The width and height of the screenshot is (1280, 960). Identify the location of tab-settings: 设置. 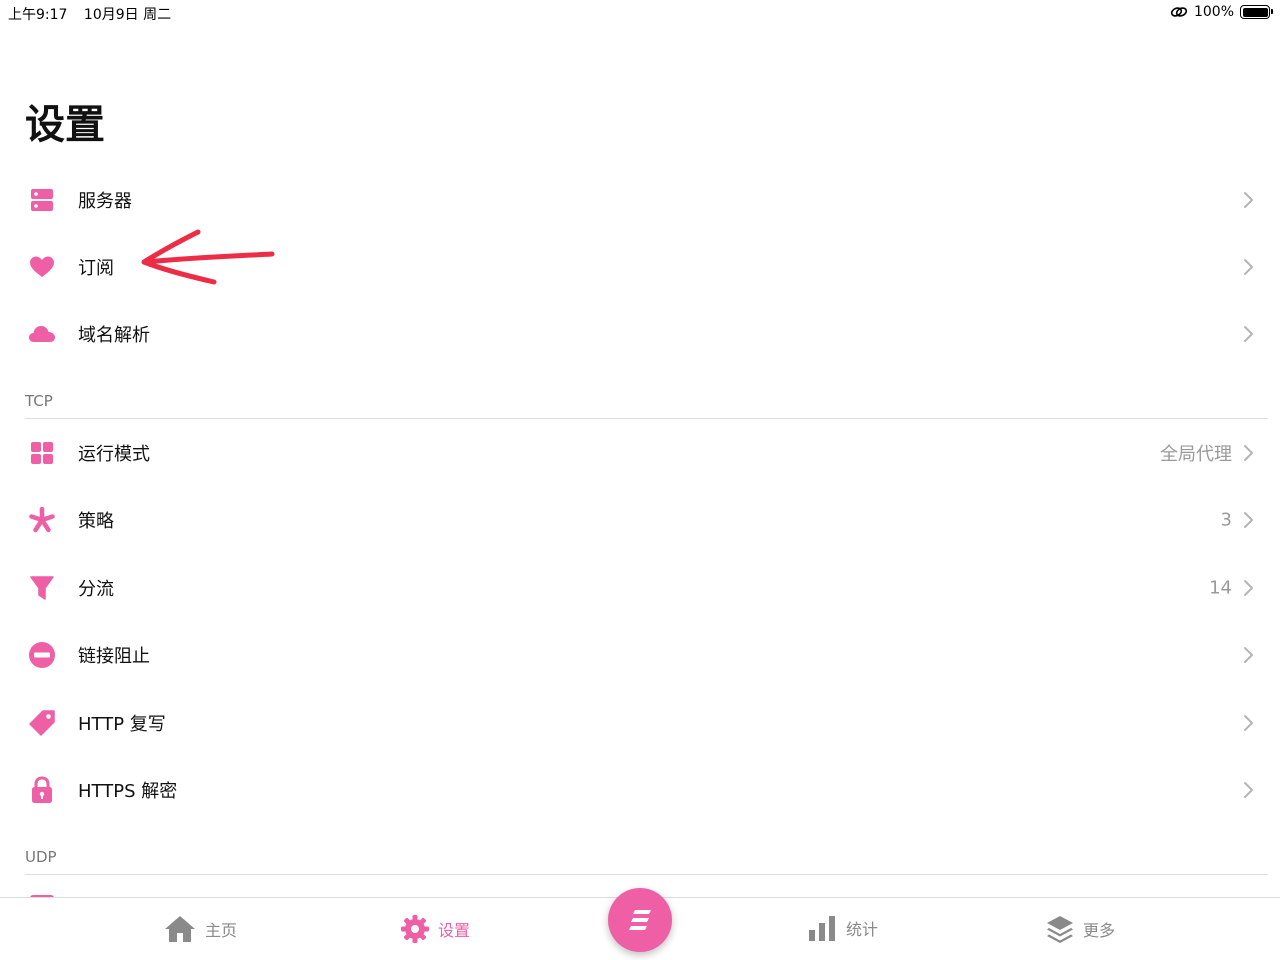
(435, 929).